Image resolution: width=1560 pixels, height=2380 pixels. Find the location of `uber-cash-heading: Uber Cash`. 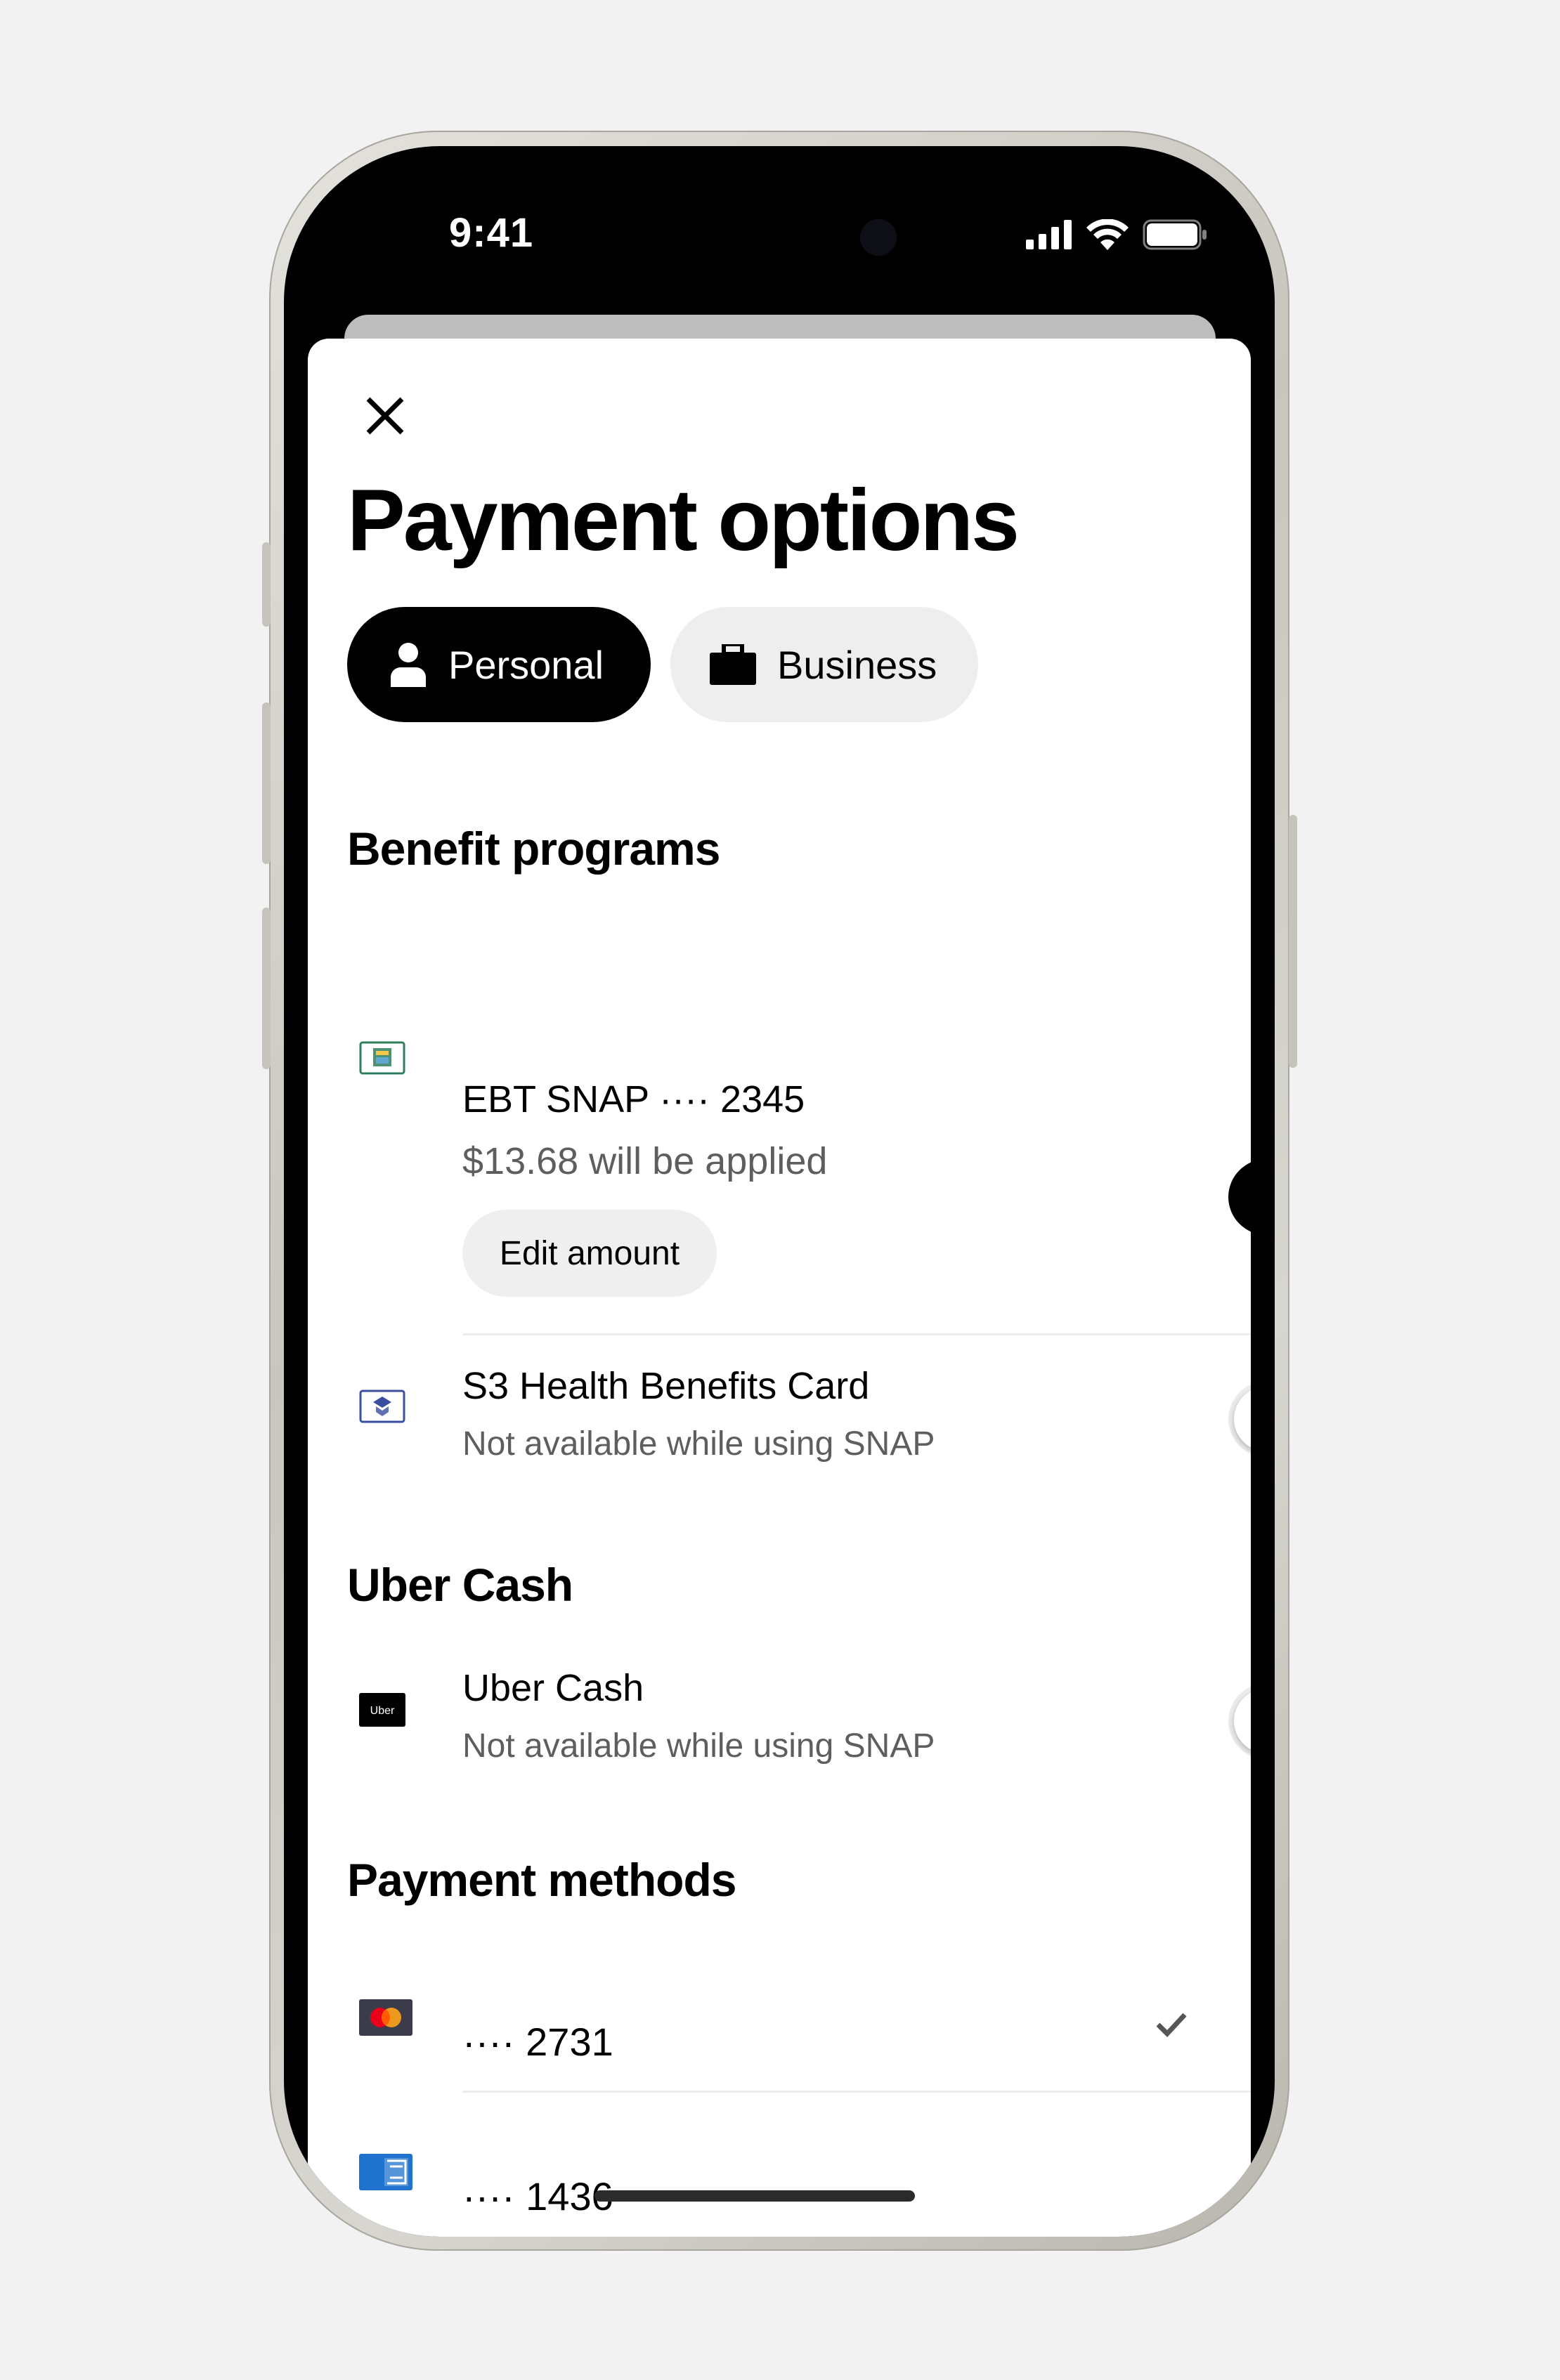

uber-cash-heading: Uber Cash is located at coordinates (460, 1585).